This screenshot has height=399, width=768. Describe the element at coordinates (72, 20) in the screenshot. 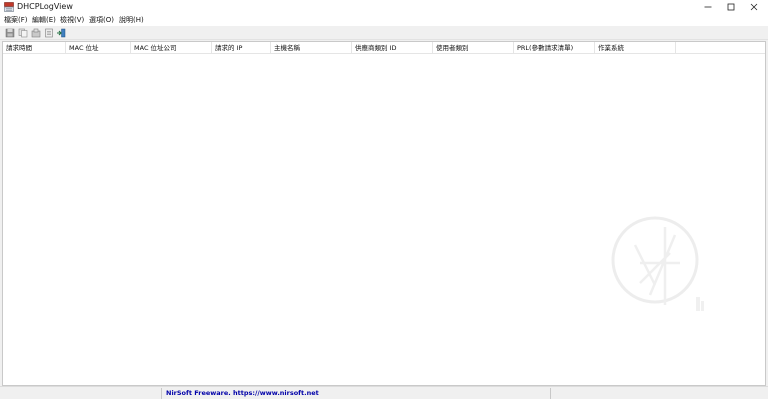

I see `menu-view: 檢視(V)` at that location.